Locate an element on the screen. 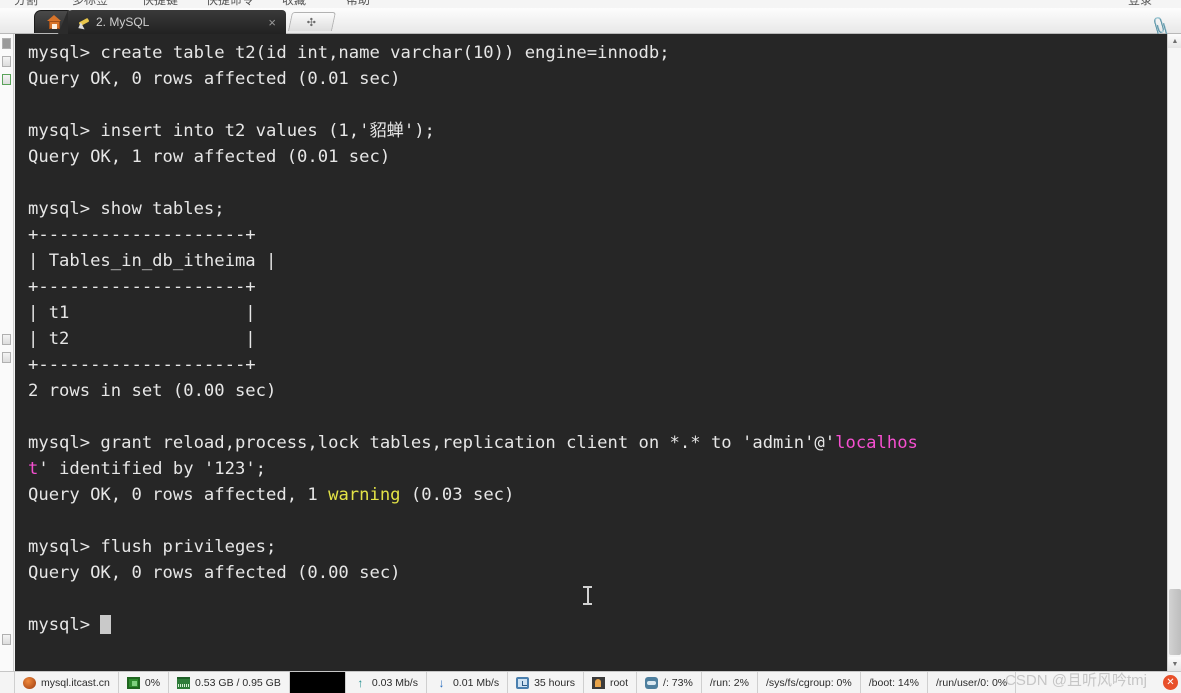  status-cell-host: mysql.itcast.cn is located at coordinates (66, 682).